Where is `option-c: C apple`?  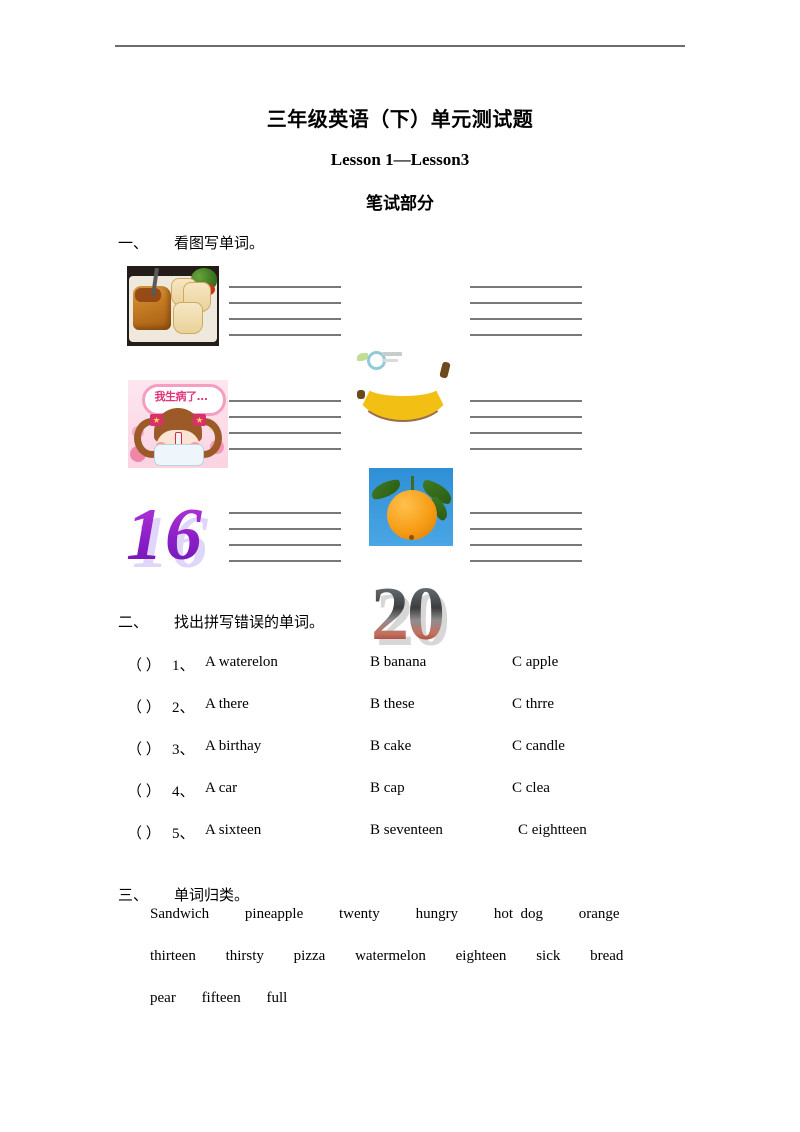 option-c: C apple is located at coordinates (535, 662).